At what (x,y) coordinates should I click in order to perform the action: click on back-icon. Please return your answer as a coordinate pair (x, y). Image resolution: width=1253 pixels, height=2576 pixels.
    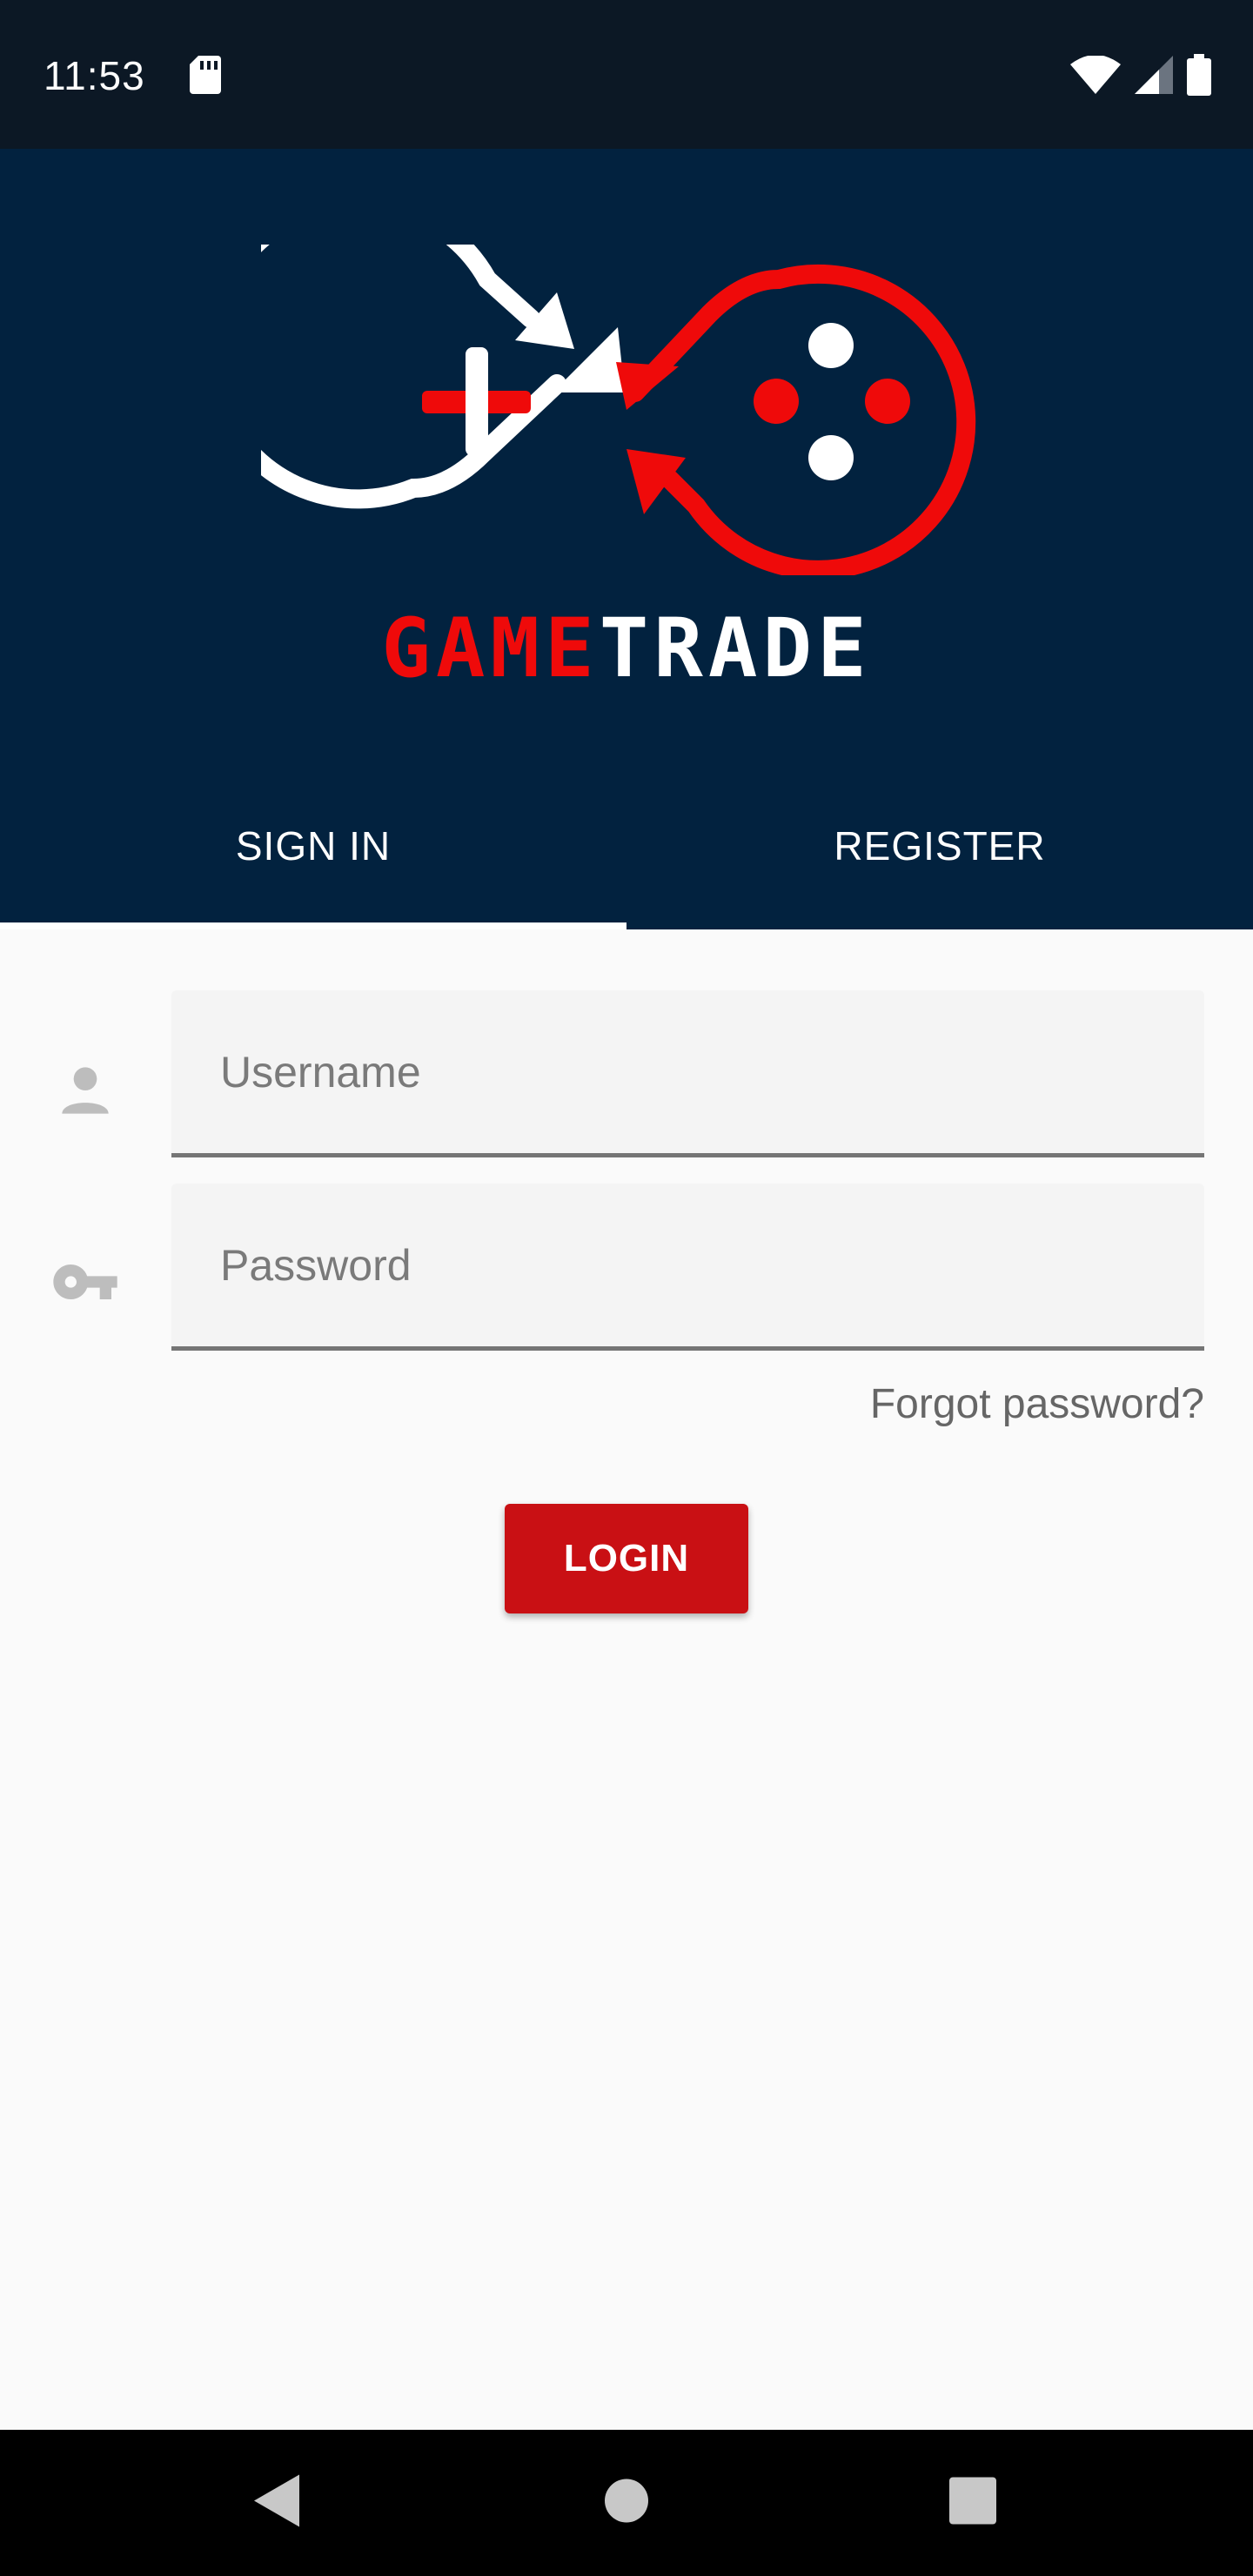
    Looking at the image, I should click on (278, 2503).